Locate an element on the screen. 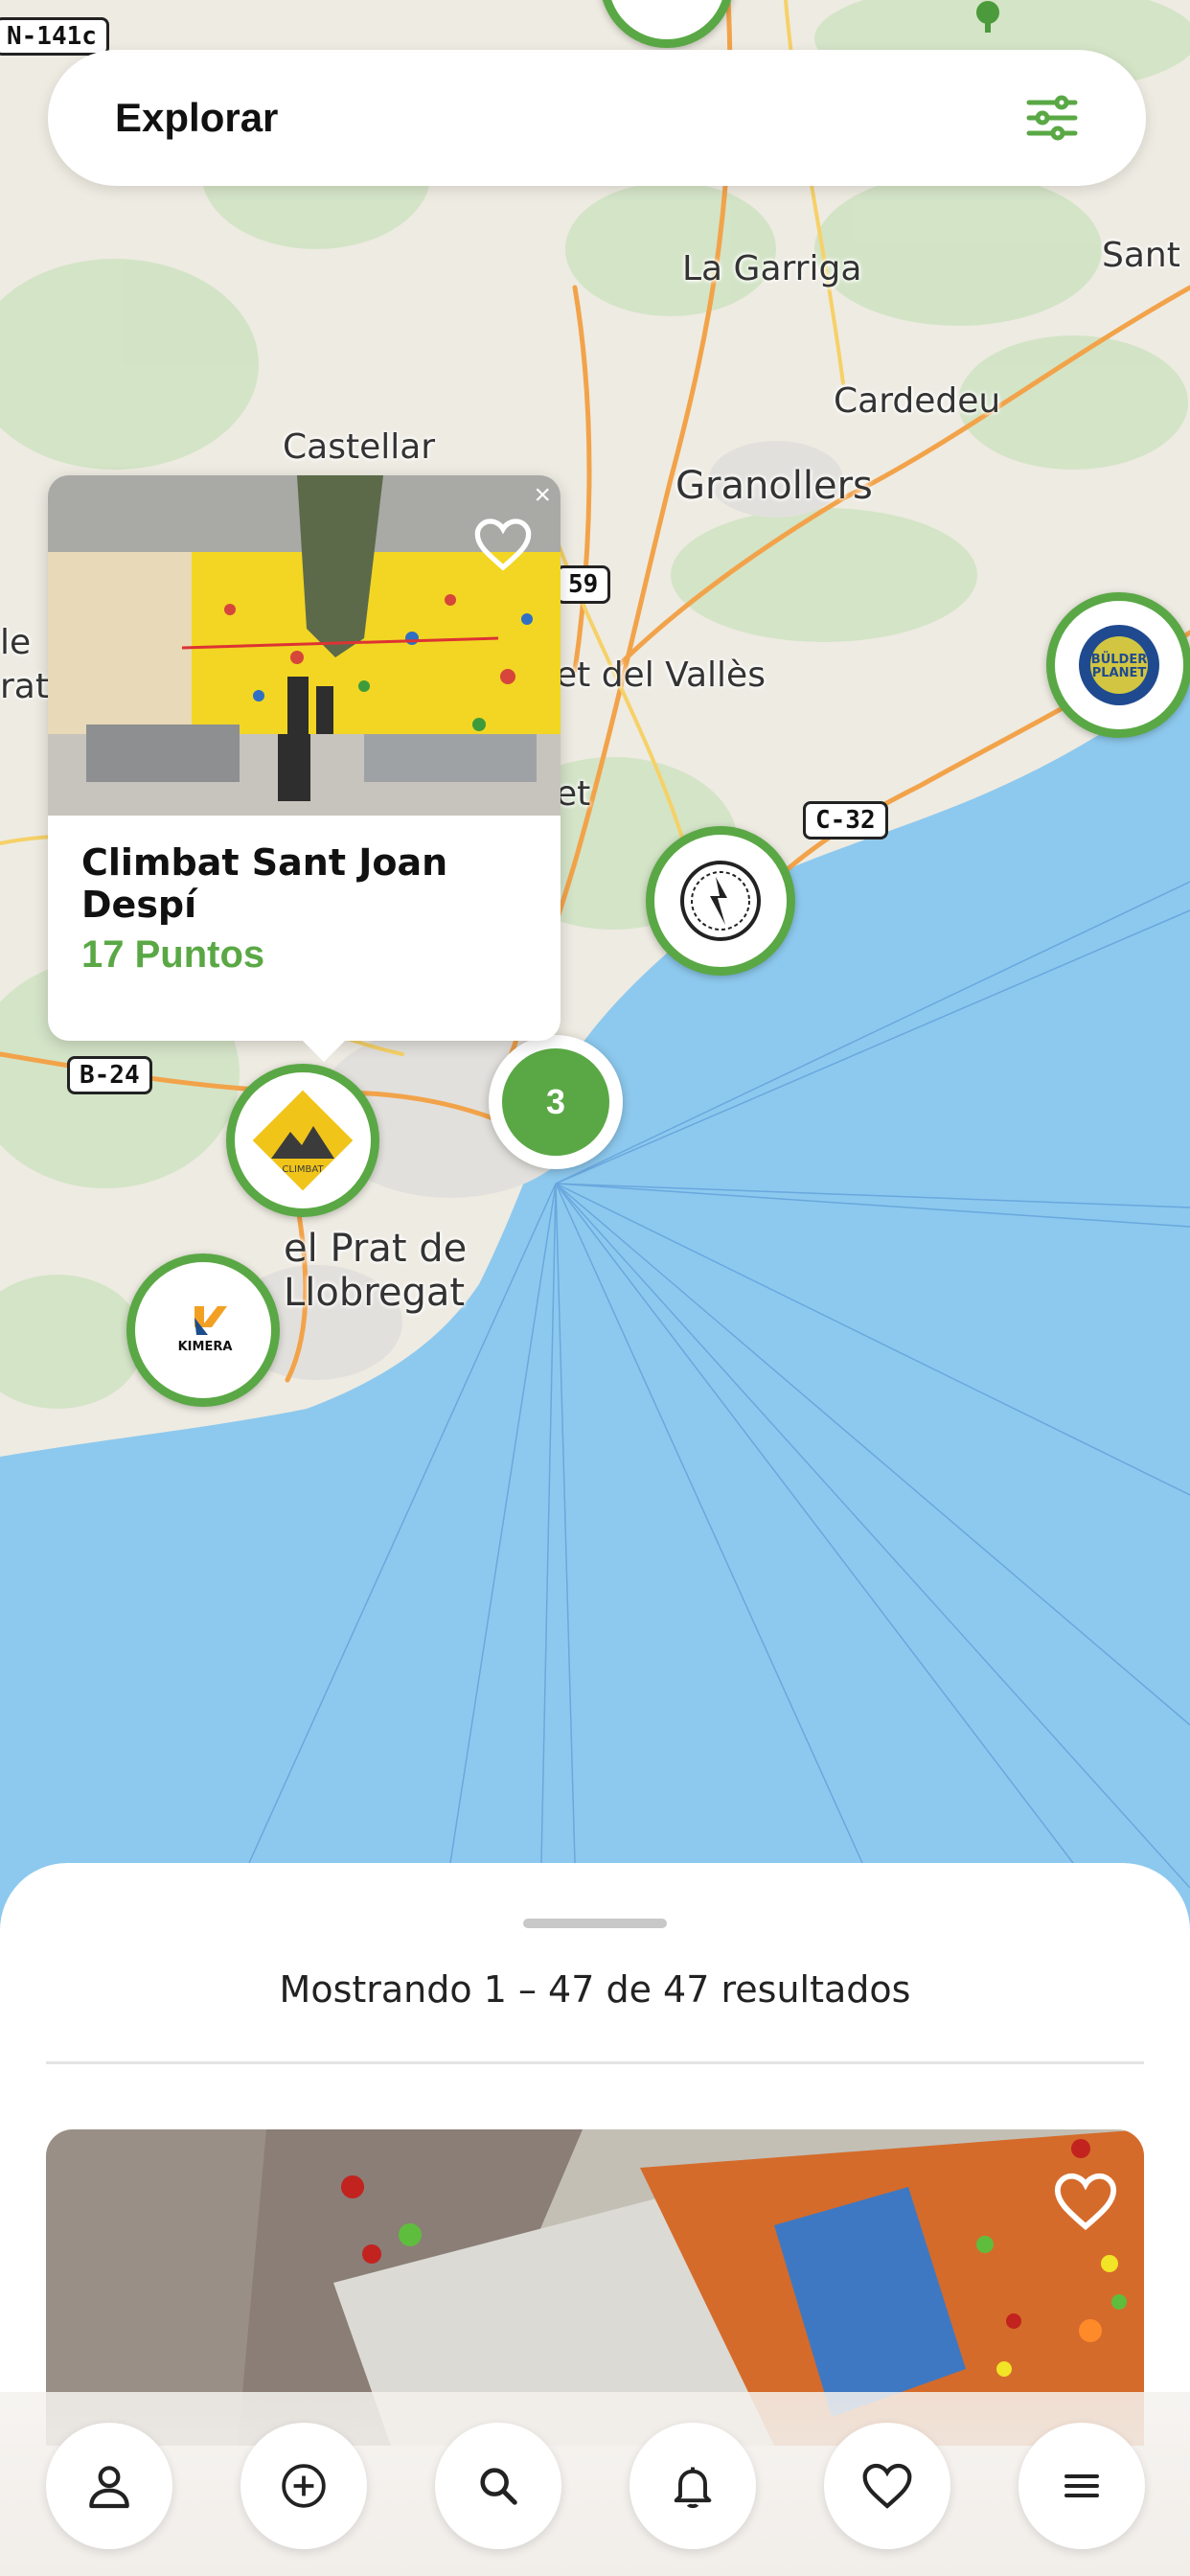  park-tree-icon is located at coordinates (987, 17).